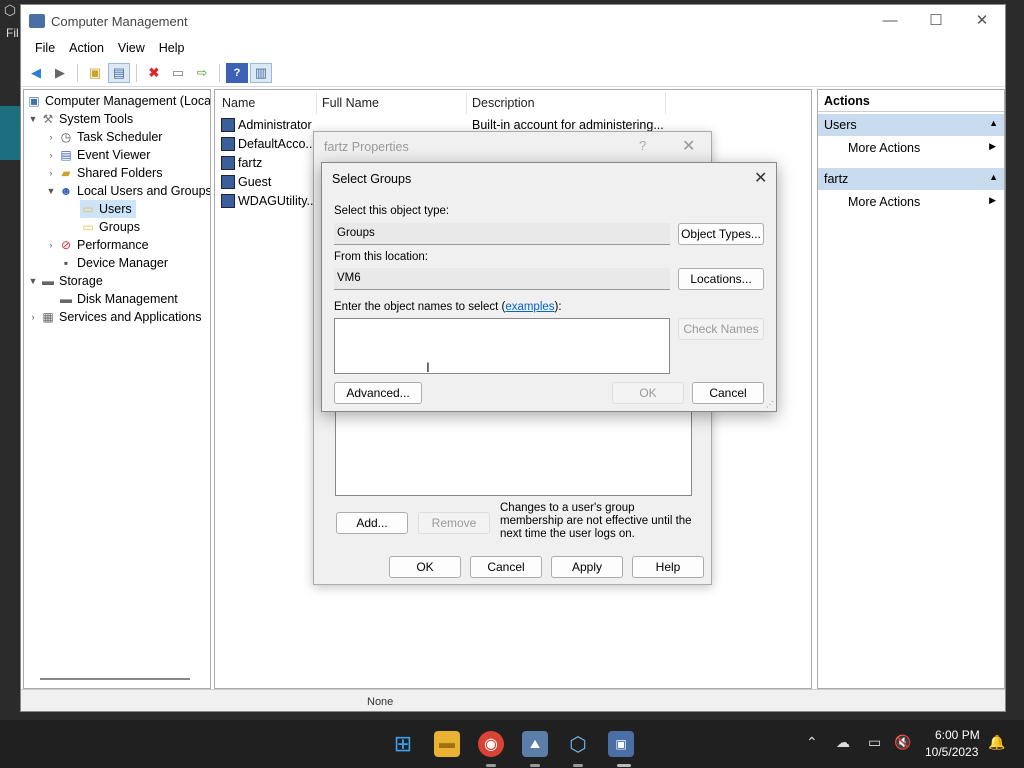  What do you see at coordinates (513, 21) in the screenshot?
I see `title-bar: Computer Management — ☐ ✕` at bounding box center [513, 21].